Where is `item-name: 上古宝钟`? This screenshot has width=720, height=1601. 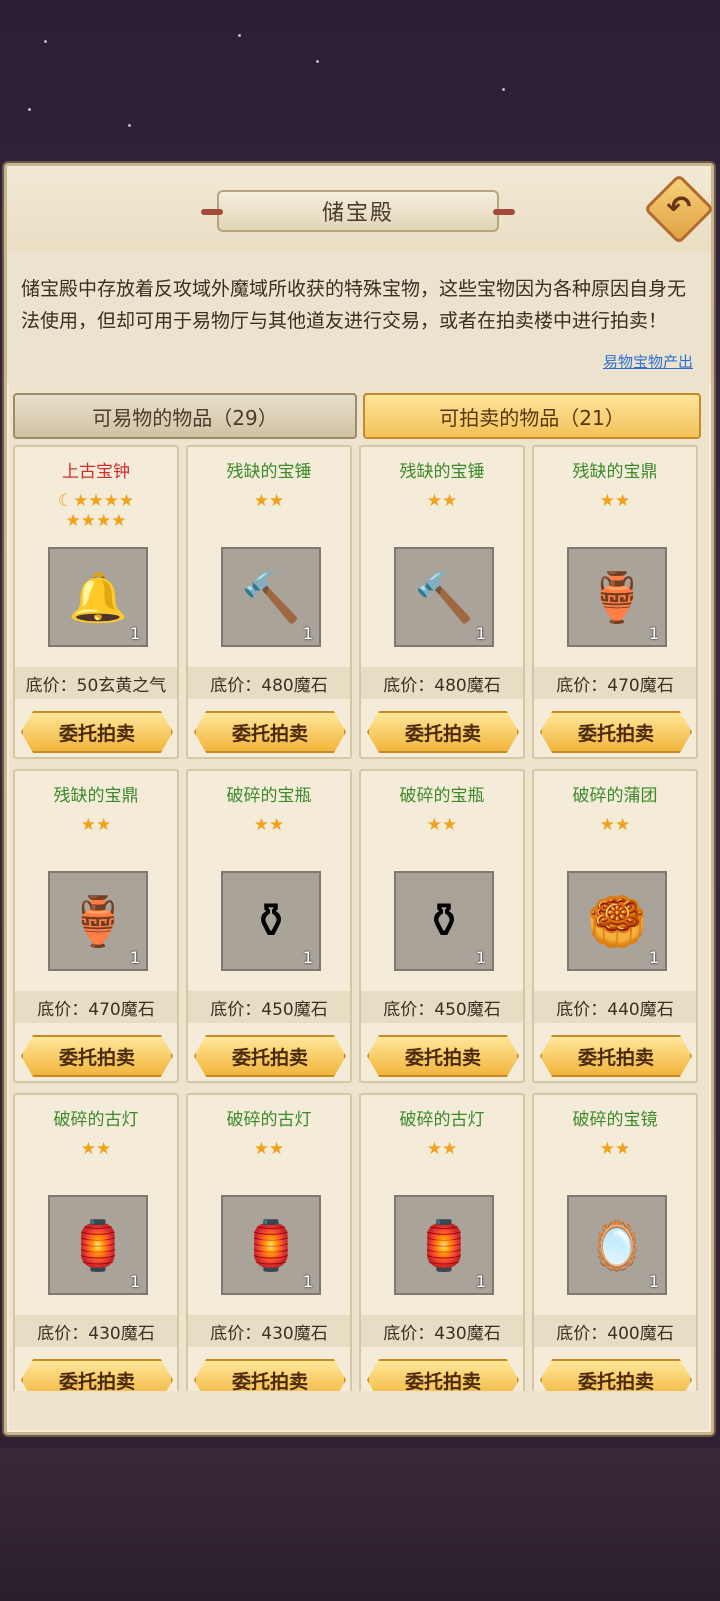
item-name: 上古宝钟 is located at coordinates (96, 472).